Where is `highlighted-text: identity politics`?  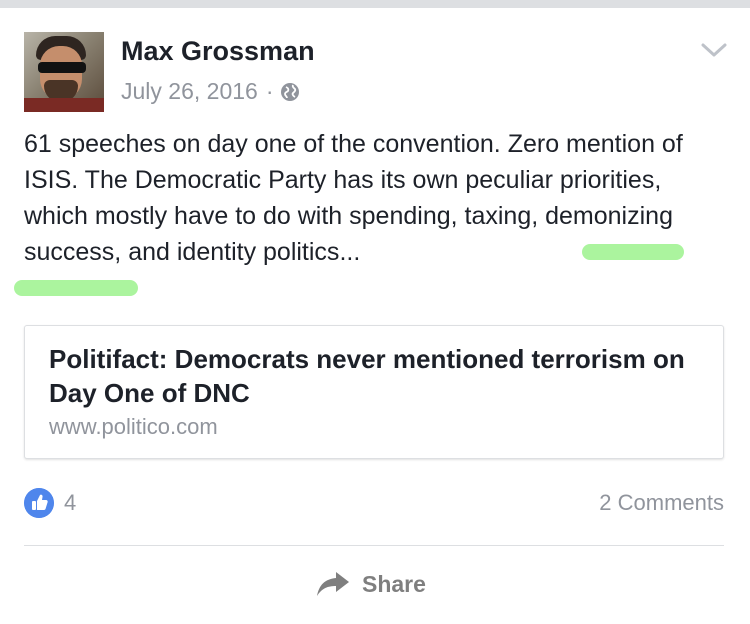
highlighted-text: identity politics is located at coordinates (258, 252).